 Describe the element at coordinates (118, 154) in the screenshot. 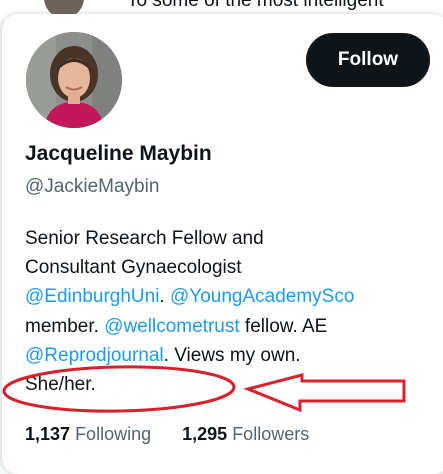

I see `profile-name: Jacqueline Maybin` at that location.